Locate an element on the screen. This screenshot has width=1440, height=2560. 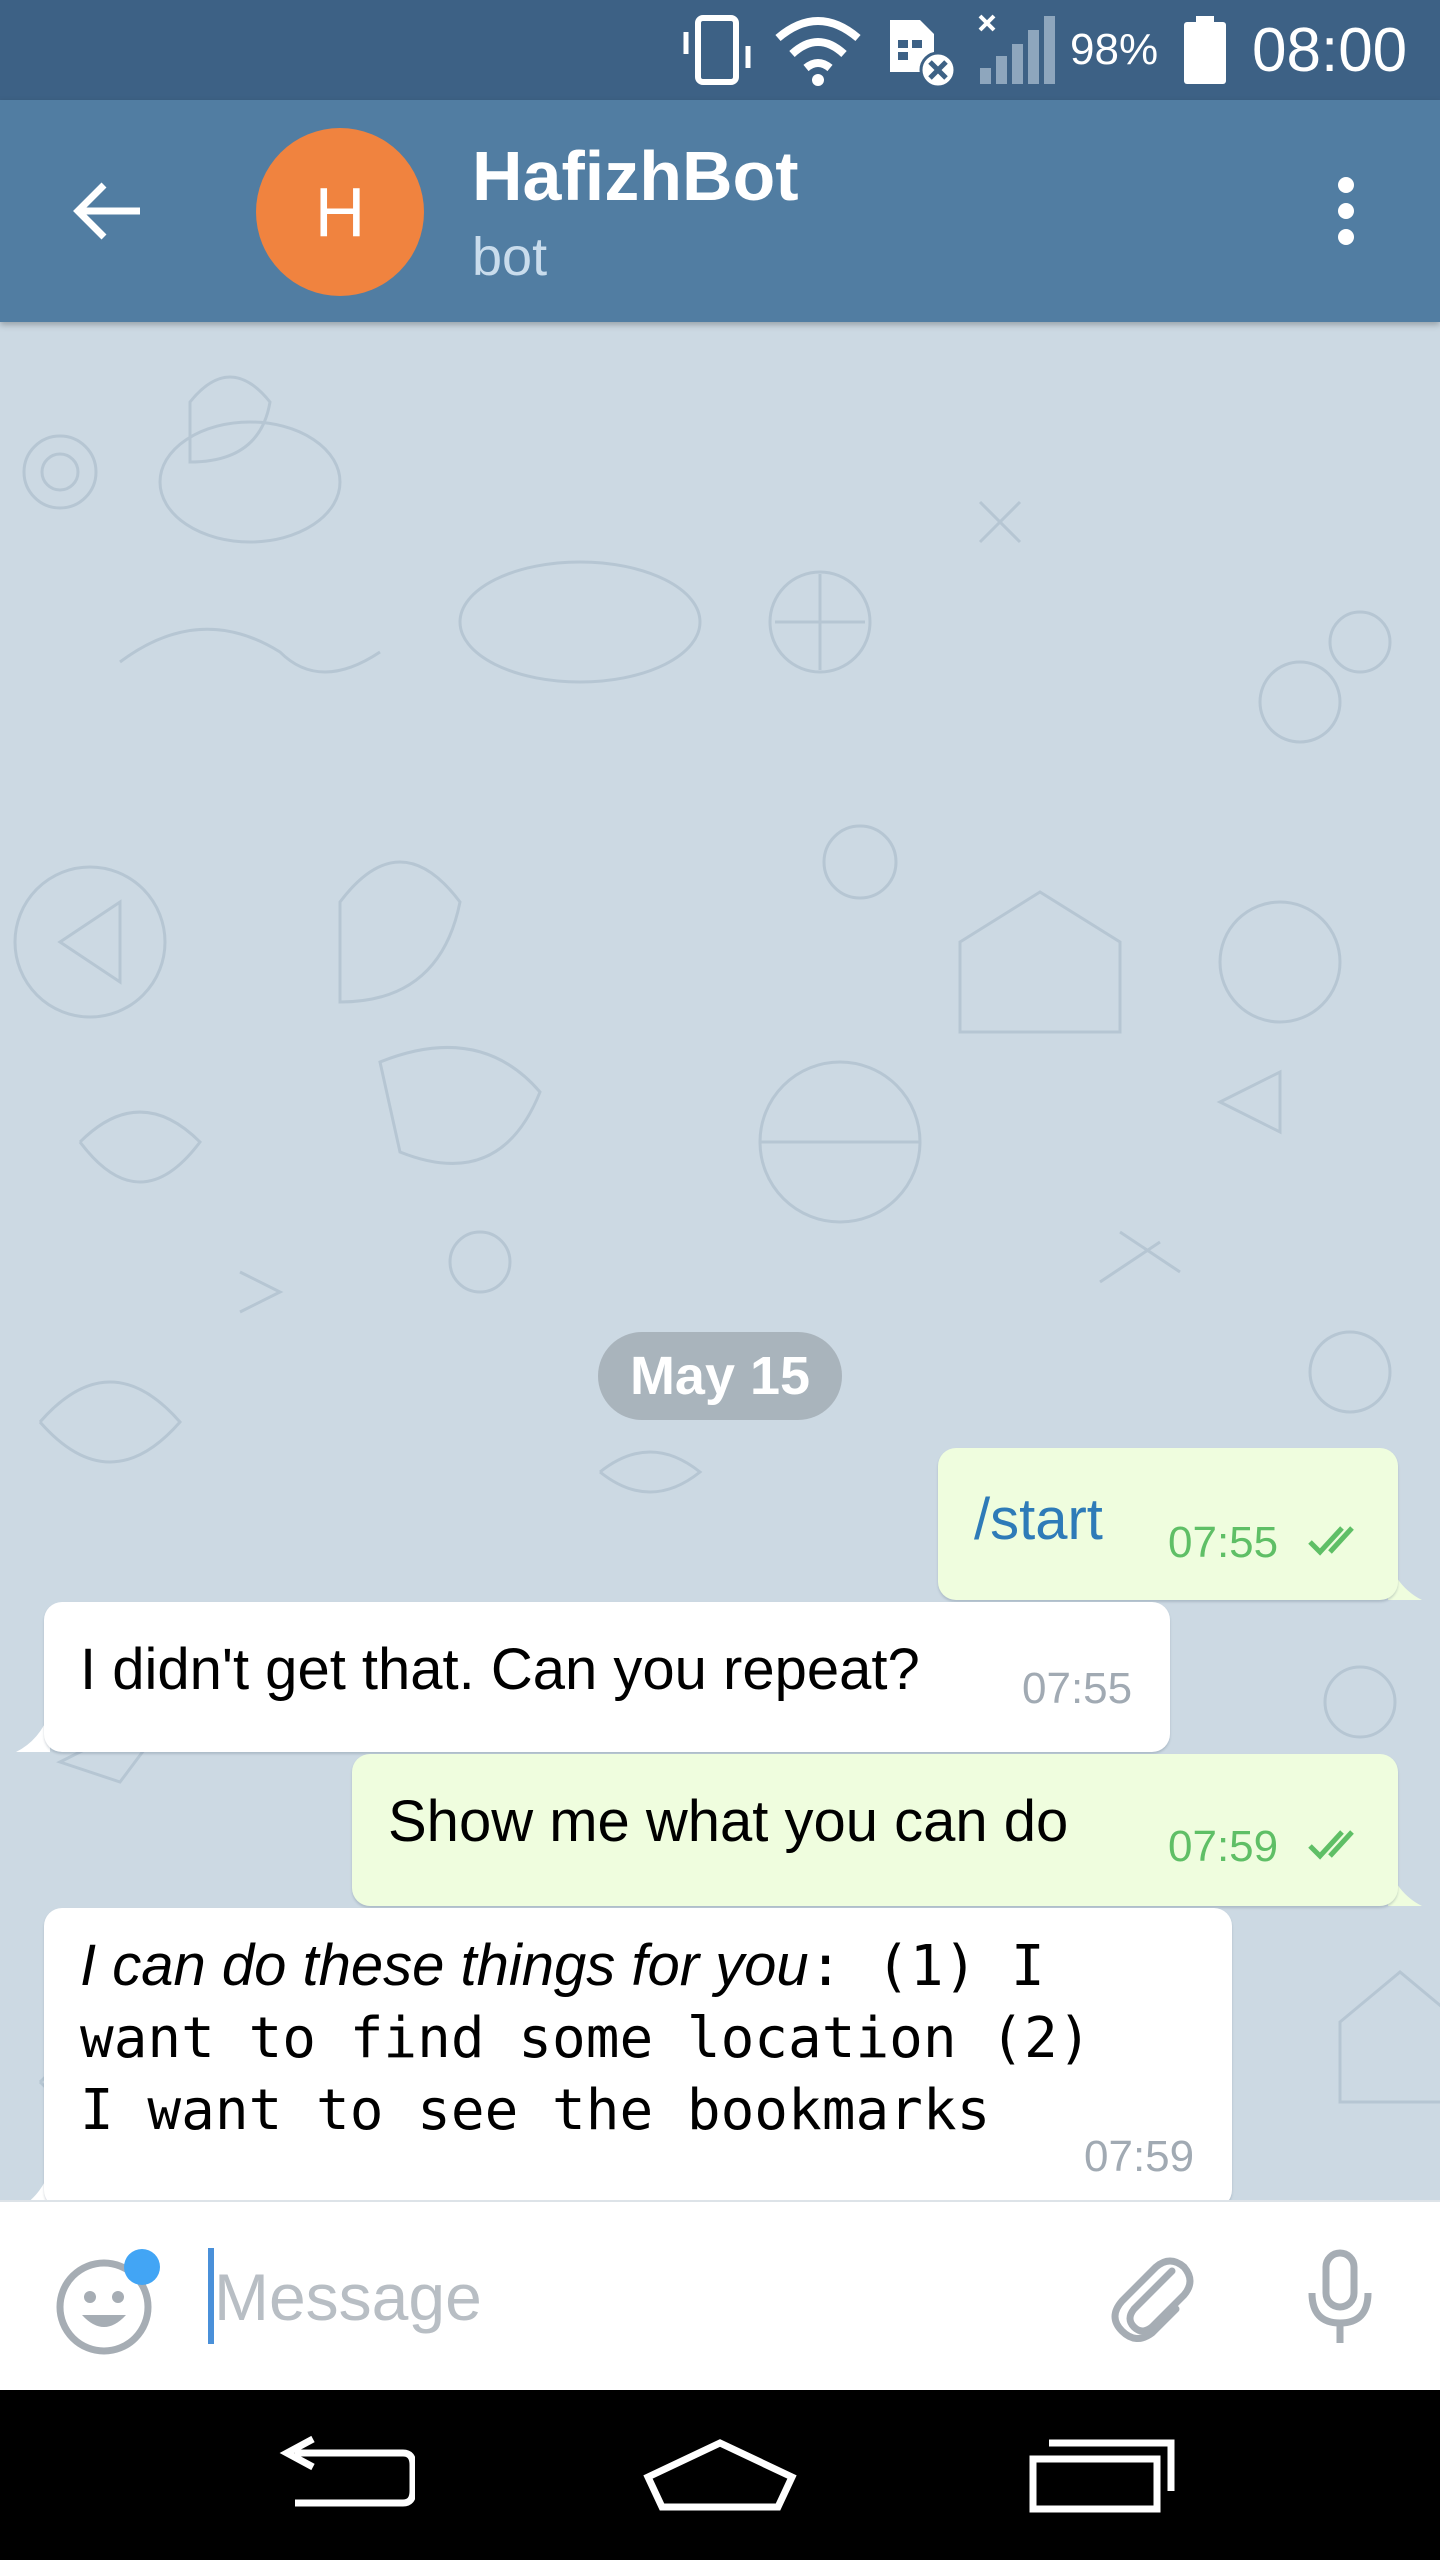
message-italic-text: I can do these things for you is located at coordinates (444, 1965).